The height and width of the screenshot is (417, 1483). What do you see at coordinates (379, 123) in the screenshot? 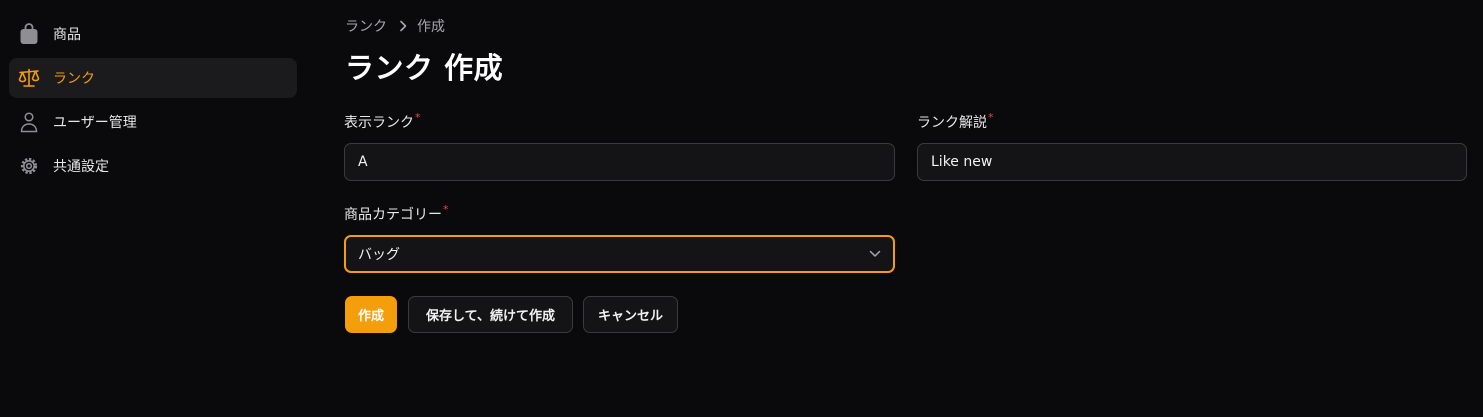
I see `display-rank-label-text: 表示ランク` at bounding box center [379, 123].